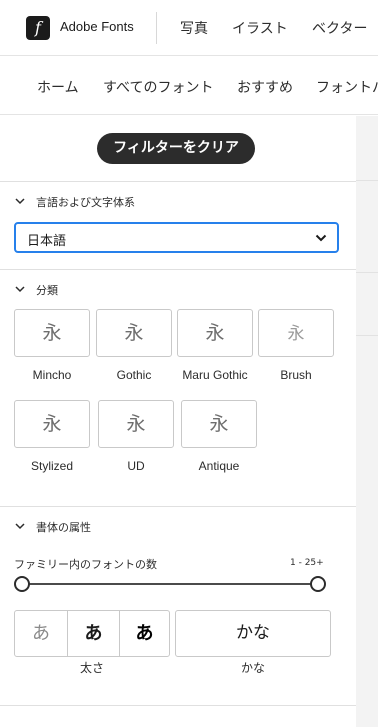 The image size is (378, 727). What do you see at coordinates (194, 28) in the screenshot?
I see `nav-link-photos: 写真` at bounding box center [194, 28].